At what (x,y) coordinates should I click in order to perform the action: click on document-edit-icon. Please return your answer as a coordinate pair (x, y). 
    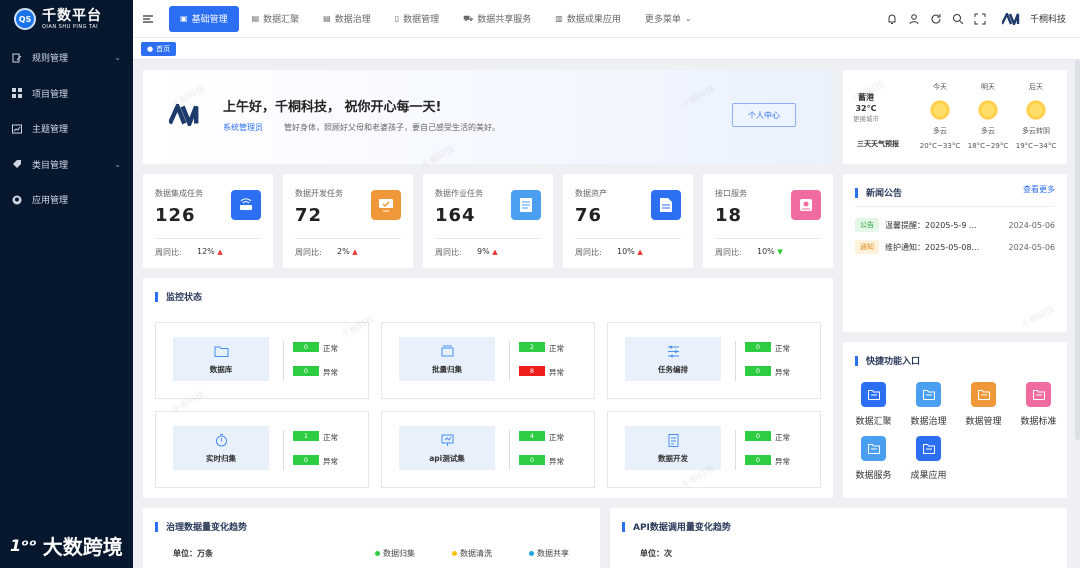
    Looking at the image, I should click on (17, 58).